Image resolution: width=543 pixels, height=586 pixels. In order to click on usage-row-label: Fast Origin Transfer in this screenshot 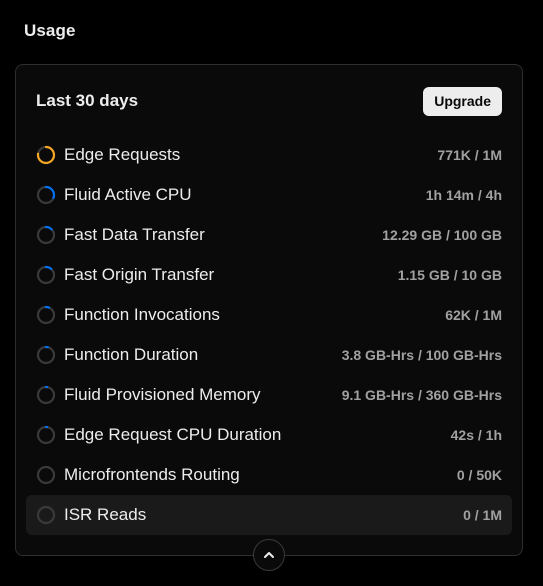, I will do `click(139, 274)`.